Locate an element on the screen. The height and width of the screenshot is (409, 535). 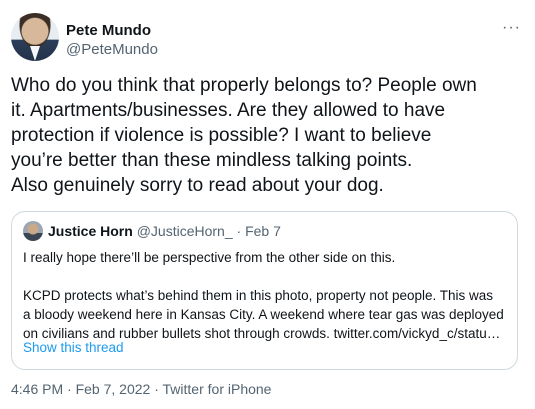
tweet-time: 4:46 PM is located at coordinates (37, 389).